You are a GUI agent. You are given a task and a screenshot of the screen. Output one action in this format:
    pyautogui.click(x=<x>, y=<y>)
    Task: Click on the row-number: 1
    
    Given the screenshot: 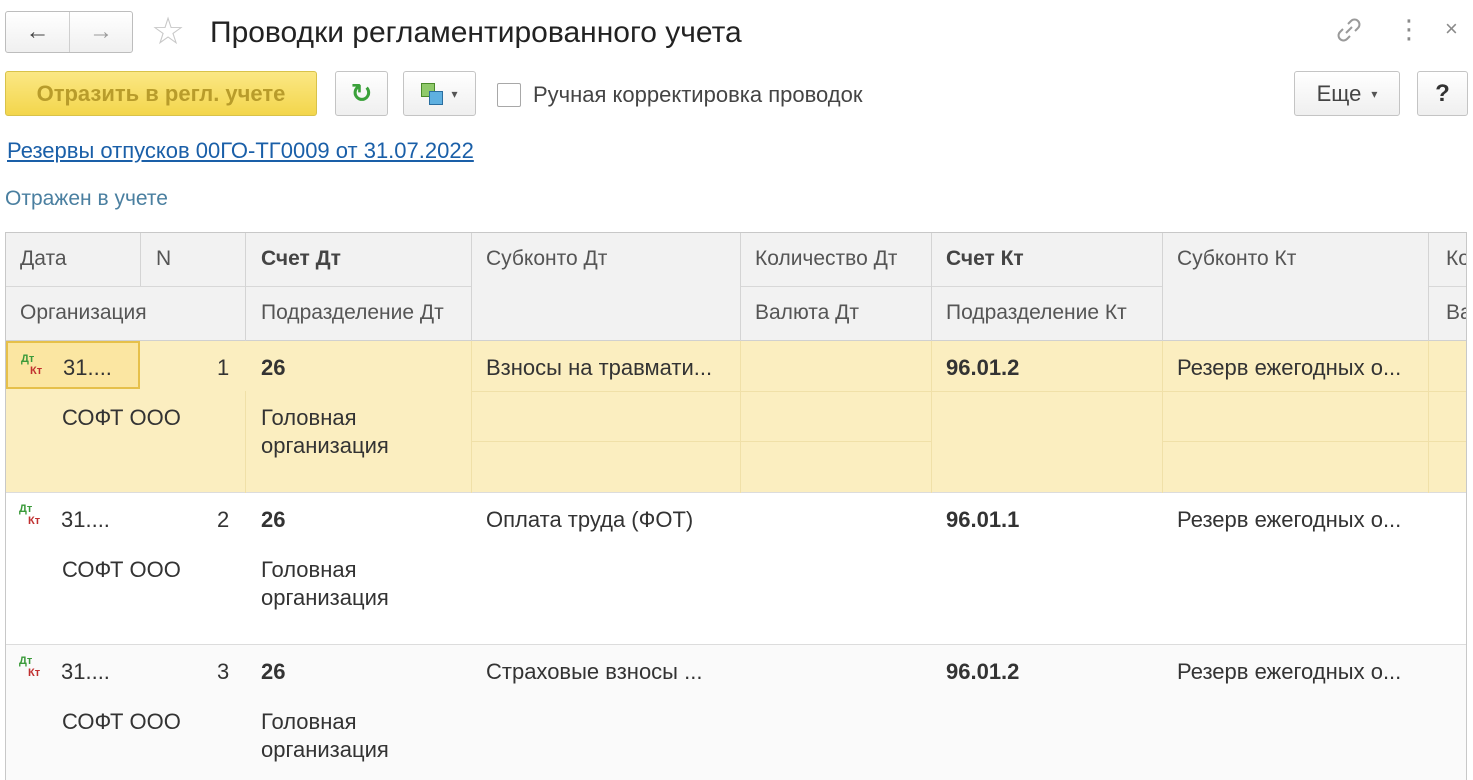 What is the action you would take?
    pyautogui.click(x=223, y=367)
    